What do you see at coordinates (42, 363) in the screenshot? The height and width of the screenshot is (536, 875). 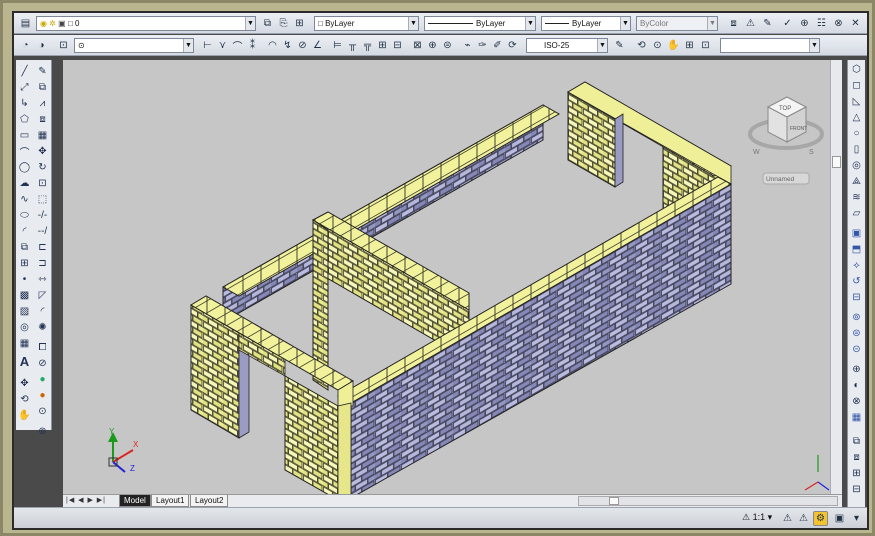 I see `realistic-style-icon: ⊘` at bounding box center [42, 363].